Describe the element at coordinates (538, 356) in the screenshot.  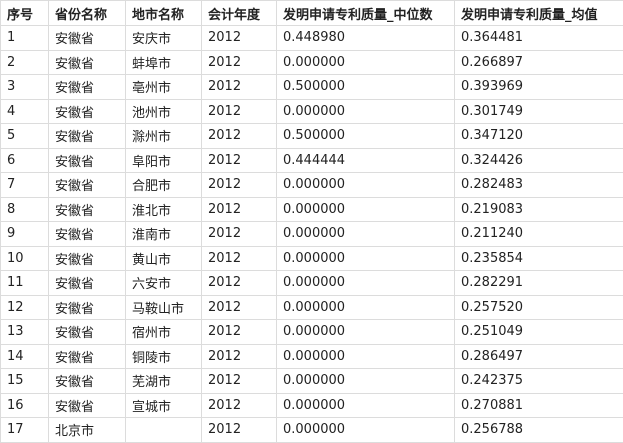
I see `cell-patent-quality-mean: 0.286497` at that location.